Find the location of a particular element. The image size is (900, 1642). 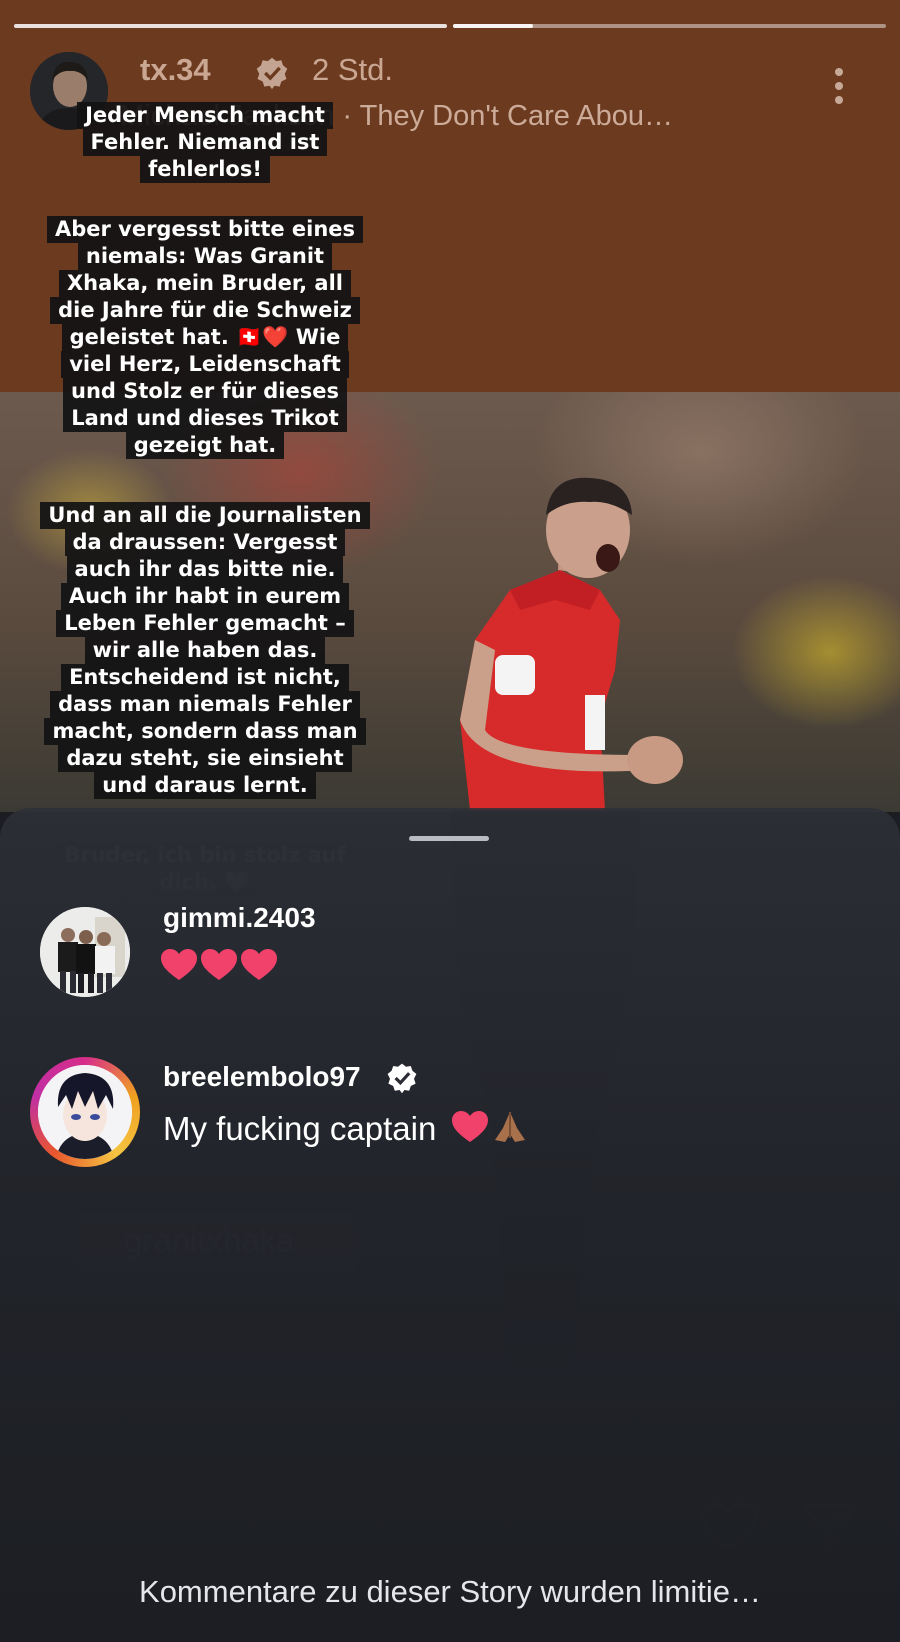

story-text-line: wir alle haben das. is located at coordinates (205, 650).